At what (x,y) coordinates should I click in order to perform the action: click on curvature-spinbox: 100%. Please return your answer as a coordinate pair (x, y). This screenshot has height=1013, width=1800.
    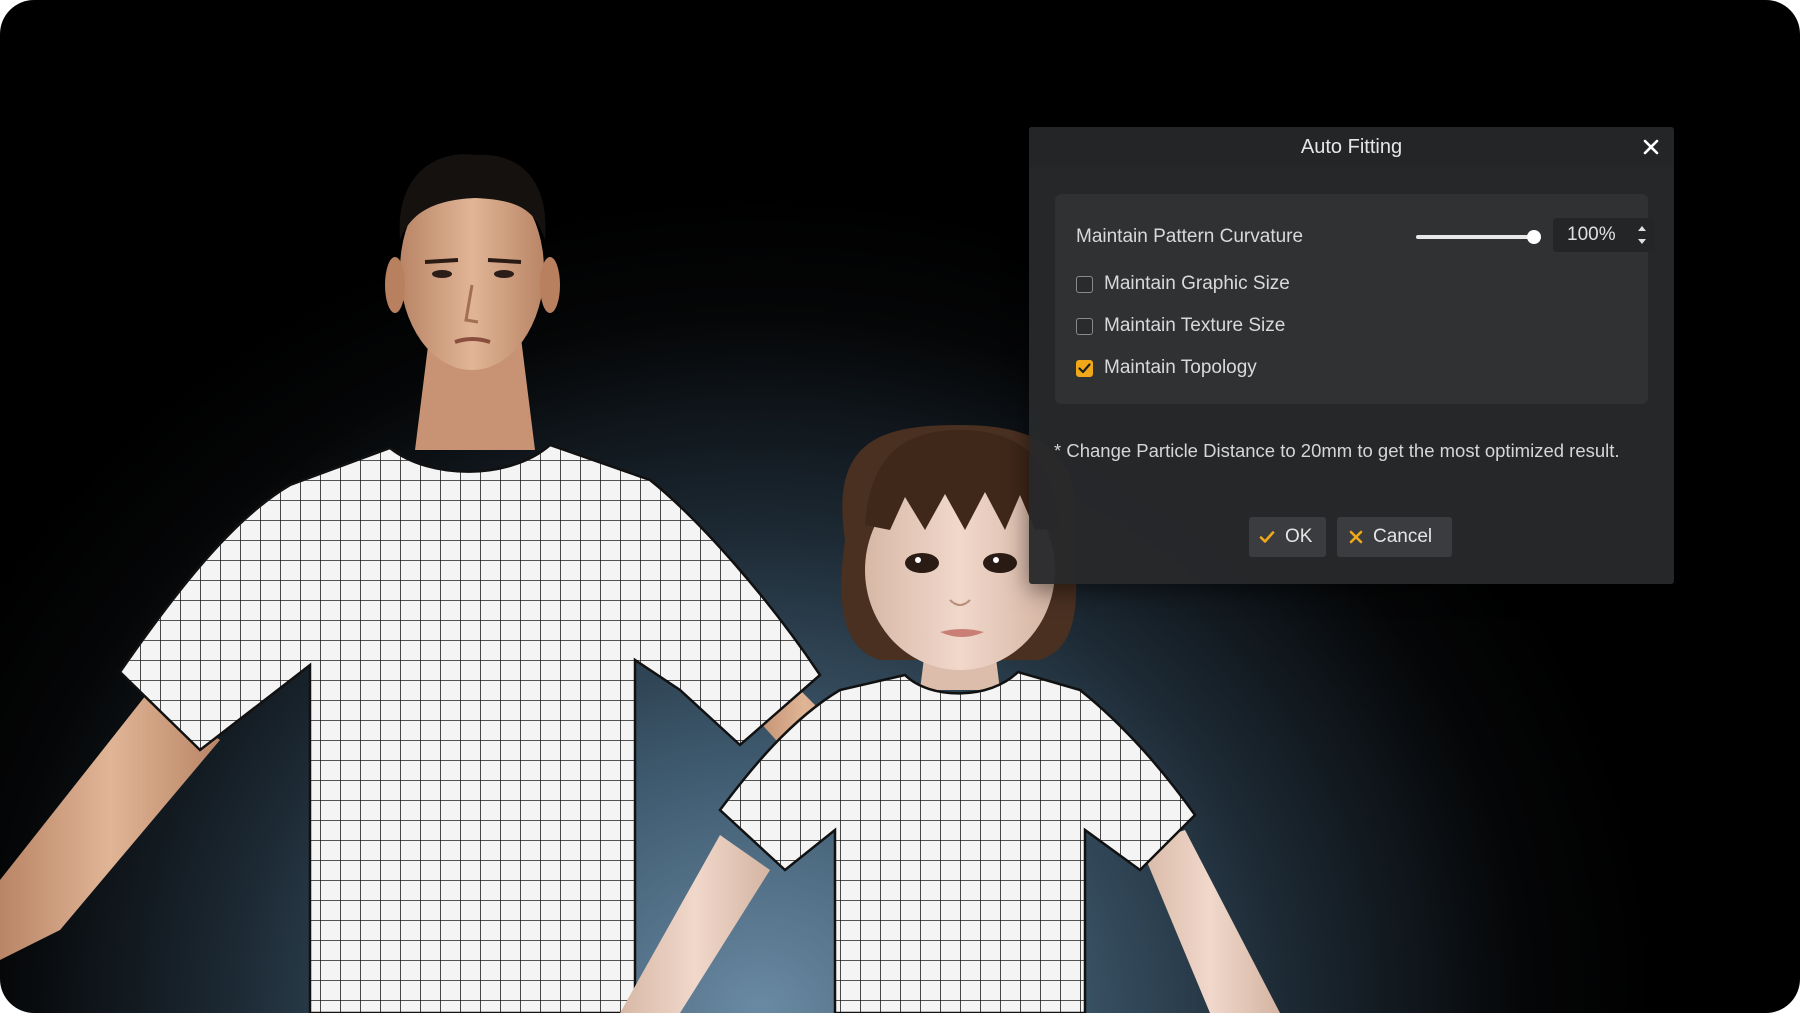
    Looking at the image, I should click on (1604, 235).